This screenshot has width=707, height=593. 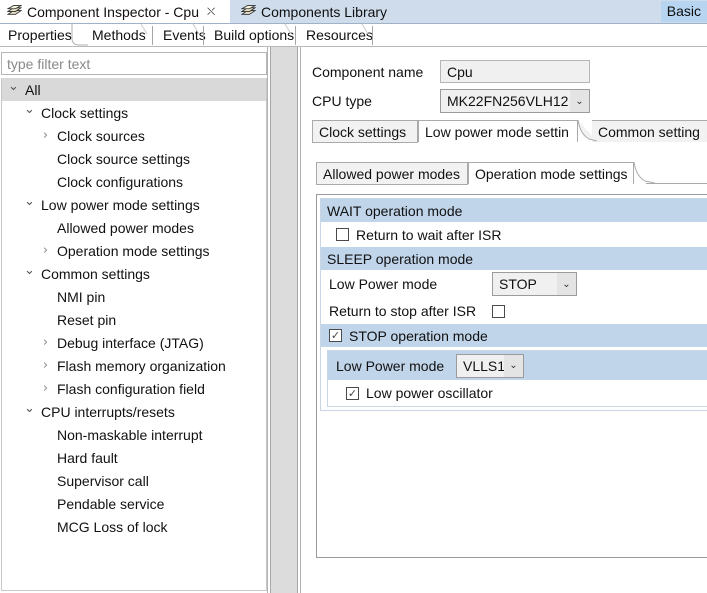 What do you see at coordinates (649, 131) in the screenshot?
I see `tab-common-settings: Common setting` at bounding box center [649, 131].